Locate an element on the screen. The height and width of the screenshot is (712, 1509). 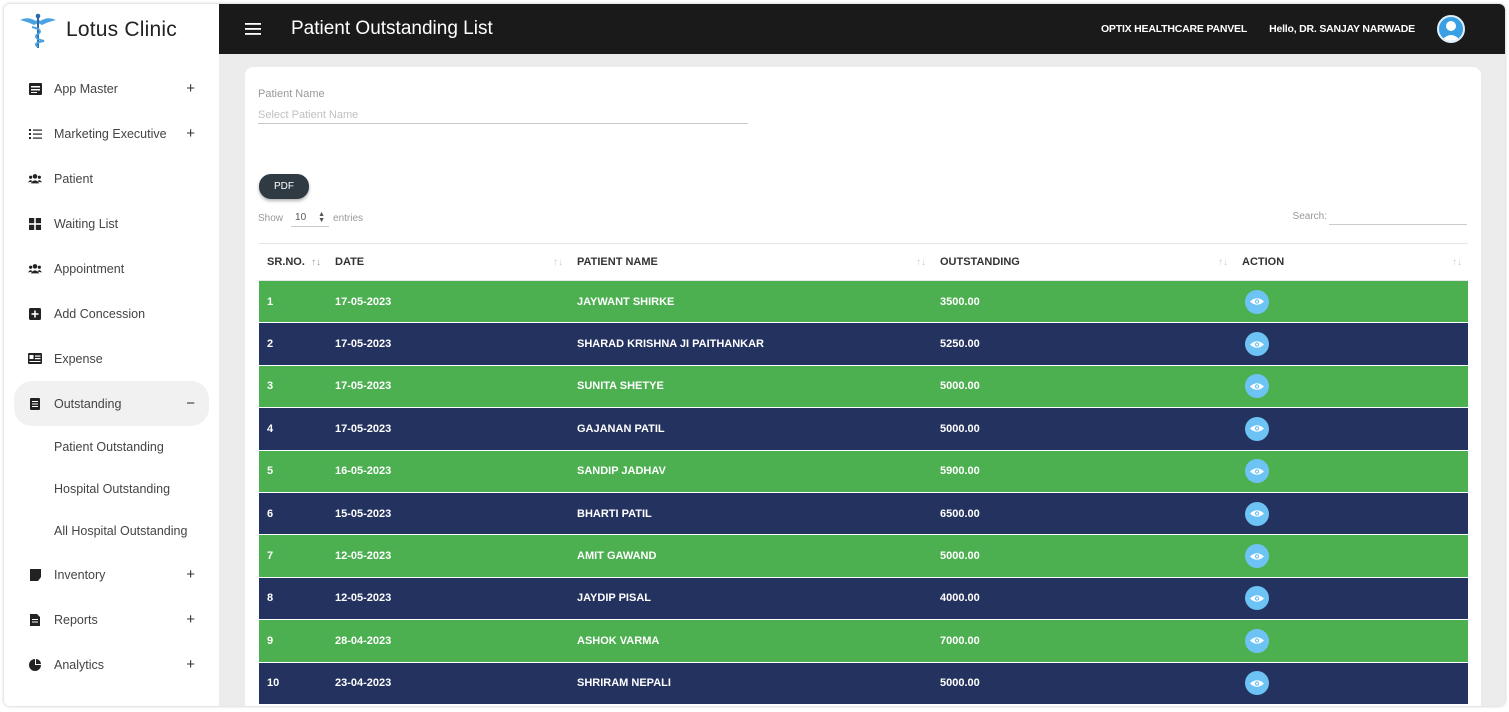
table-row: 8 12-05-2023 JAYDIP PISAL 4000.00 is located at coordinates (863, 599).